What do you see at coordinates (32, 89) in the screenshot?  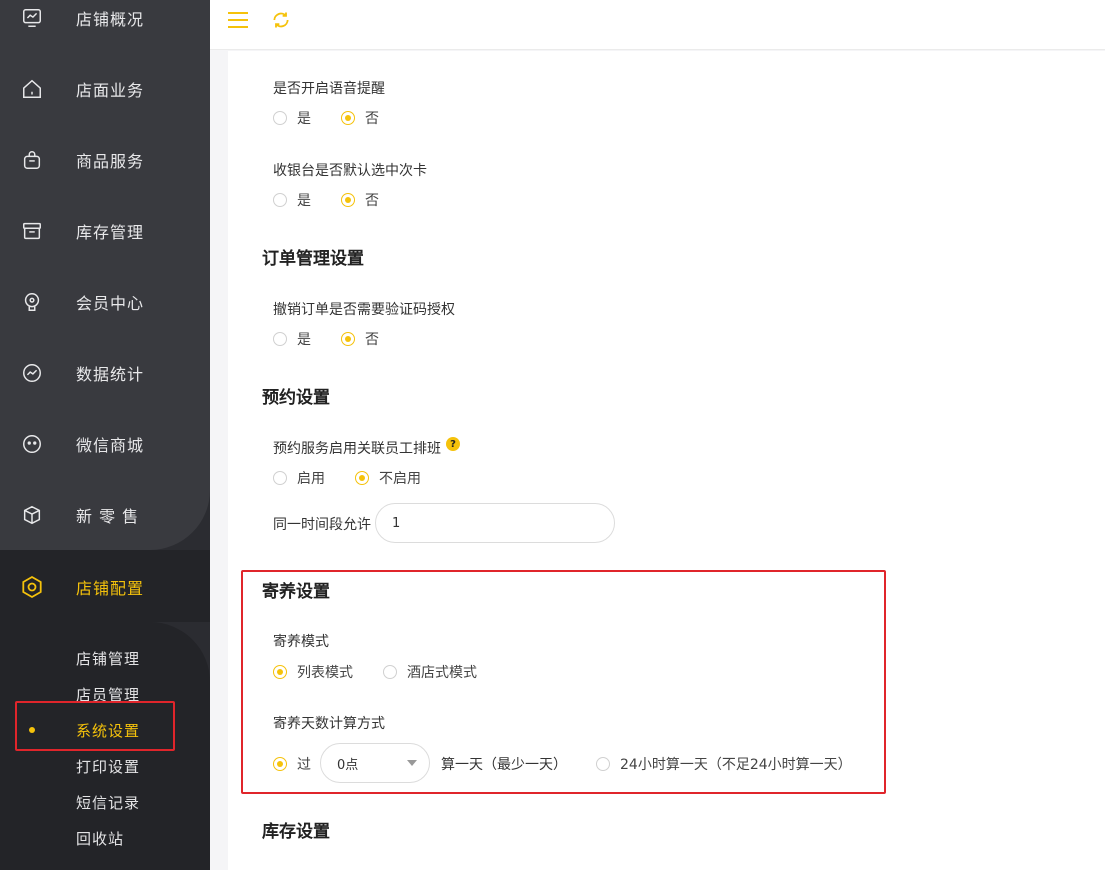 I see `home-icon` at bounding box center [32, 89].